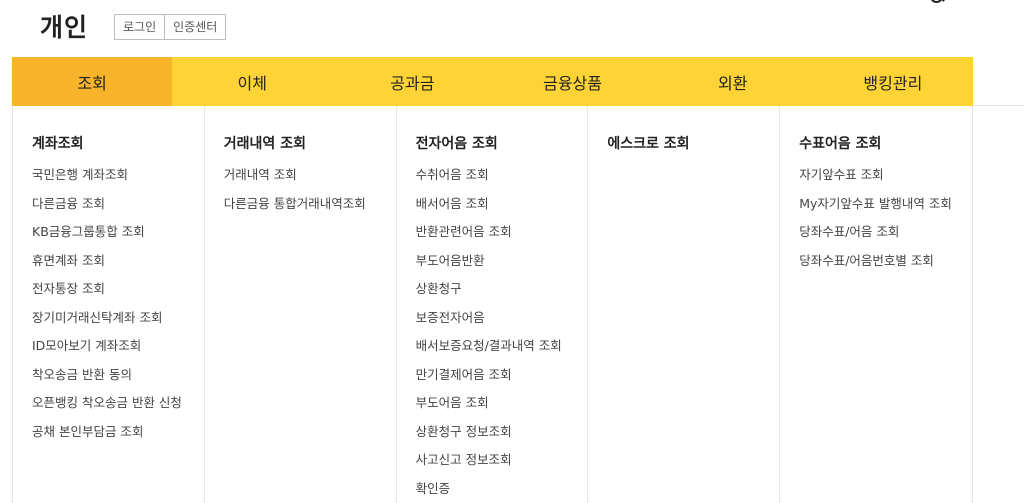  What do you see at coordinates (502, 294) in the screenshot?
I see `submenu-item: 상환청구` at bounding box center [502, 294].